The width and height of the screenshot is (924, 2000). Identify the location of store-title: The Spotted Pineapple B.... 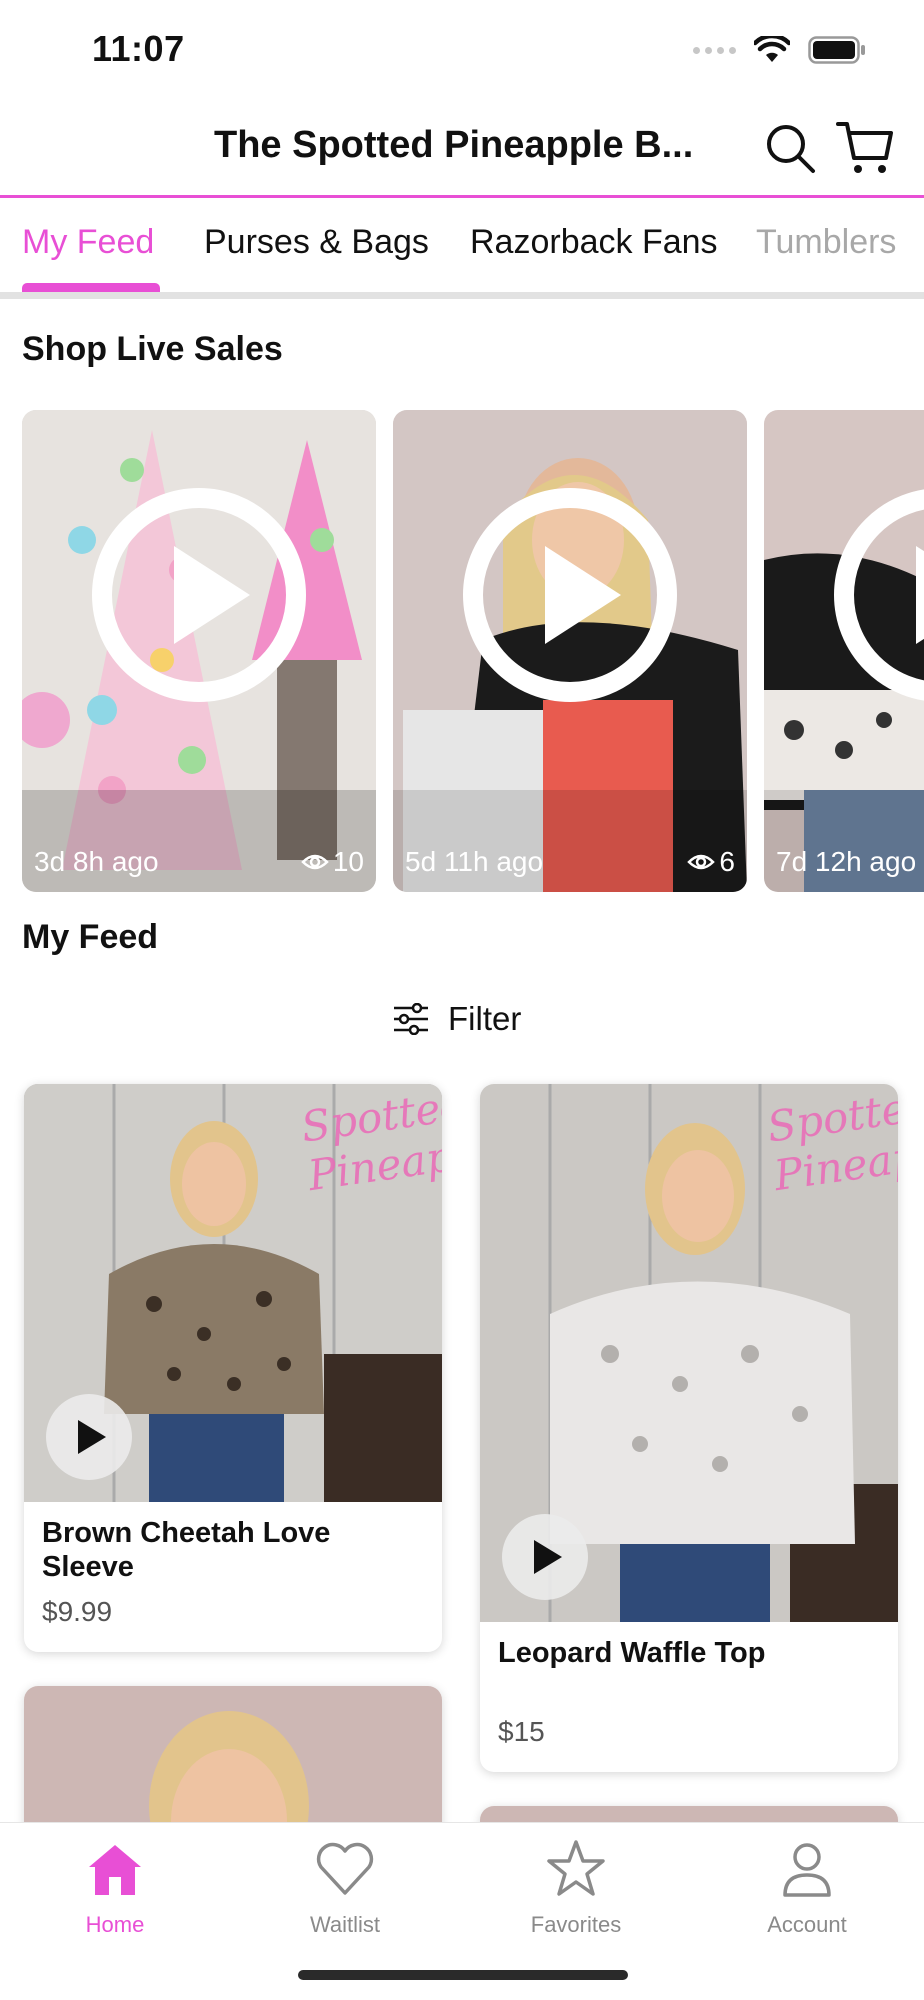
(454, 145).